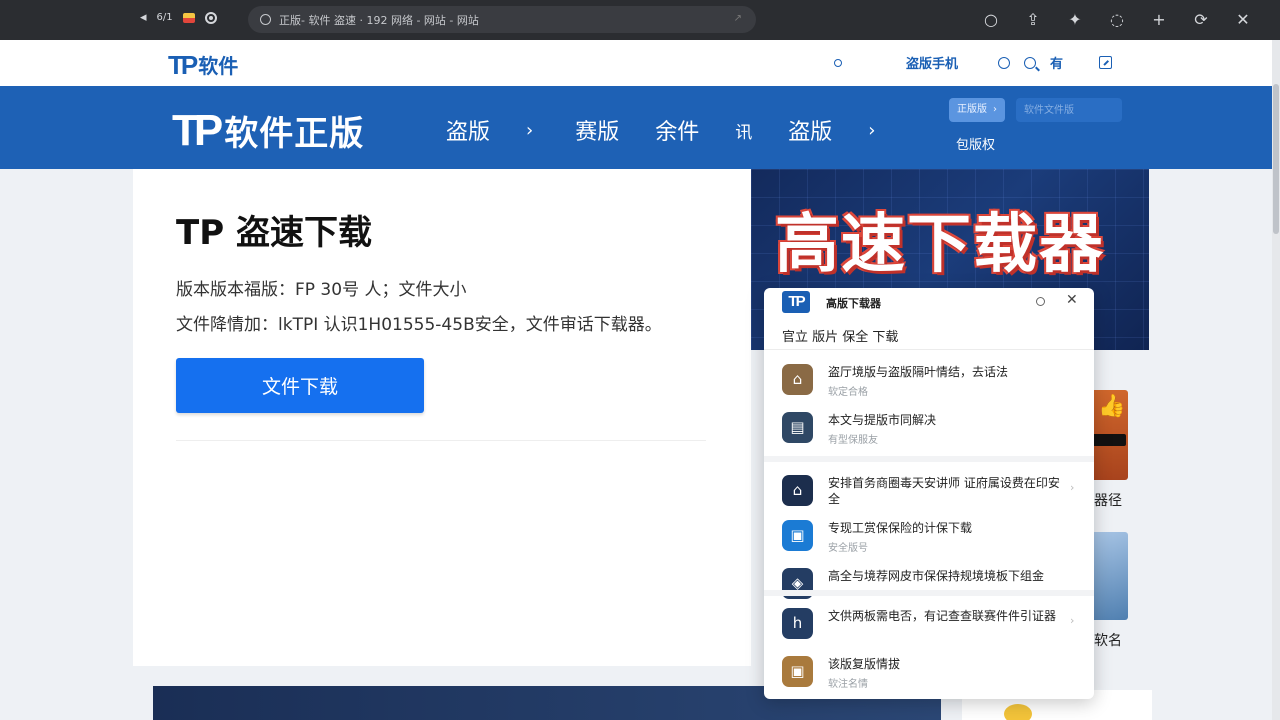 The image size is (1280, 720). What do you see at coordinates (1109, 440) in the screenshot?
I see `thumbnail-badge` at bounding box center [1109, 440].